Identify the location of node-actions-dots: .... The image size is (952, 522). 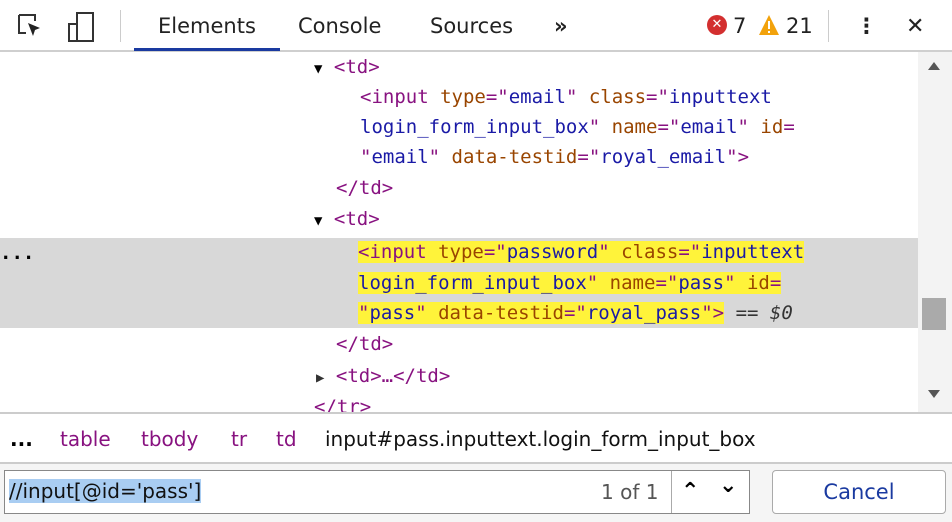
(17, 253).